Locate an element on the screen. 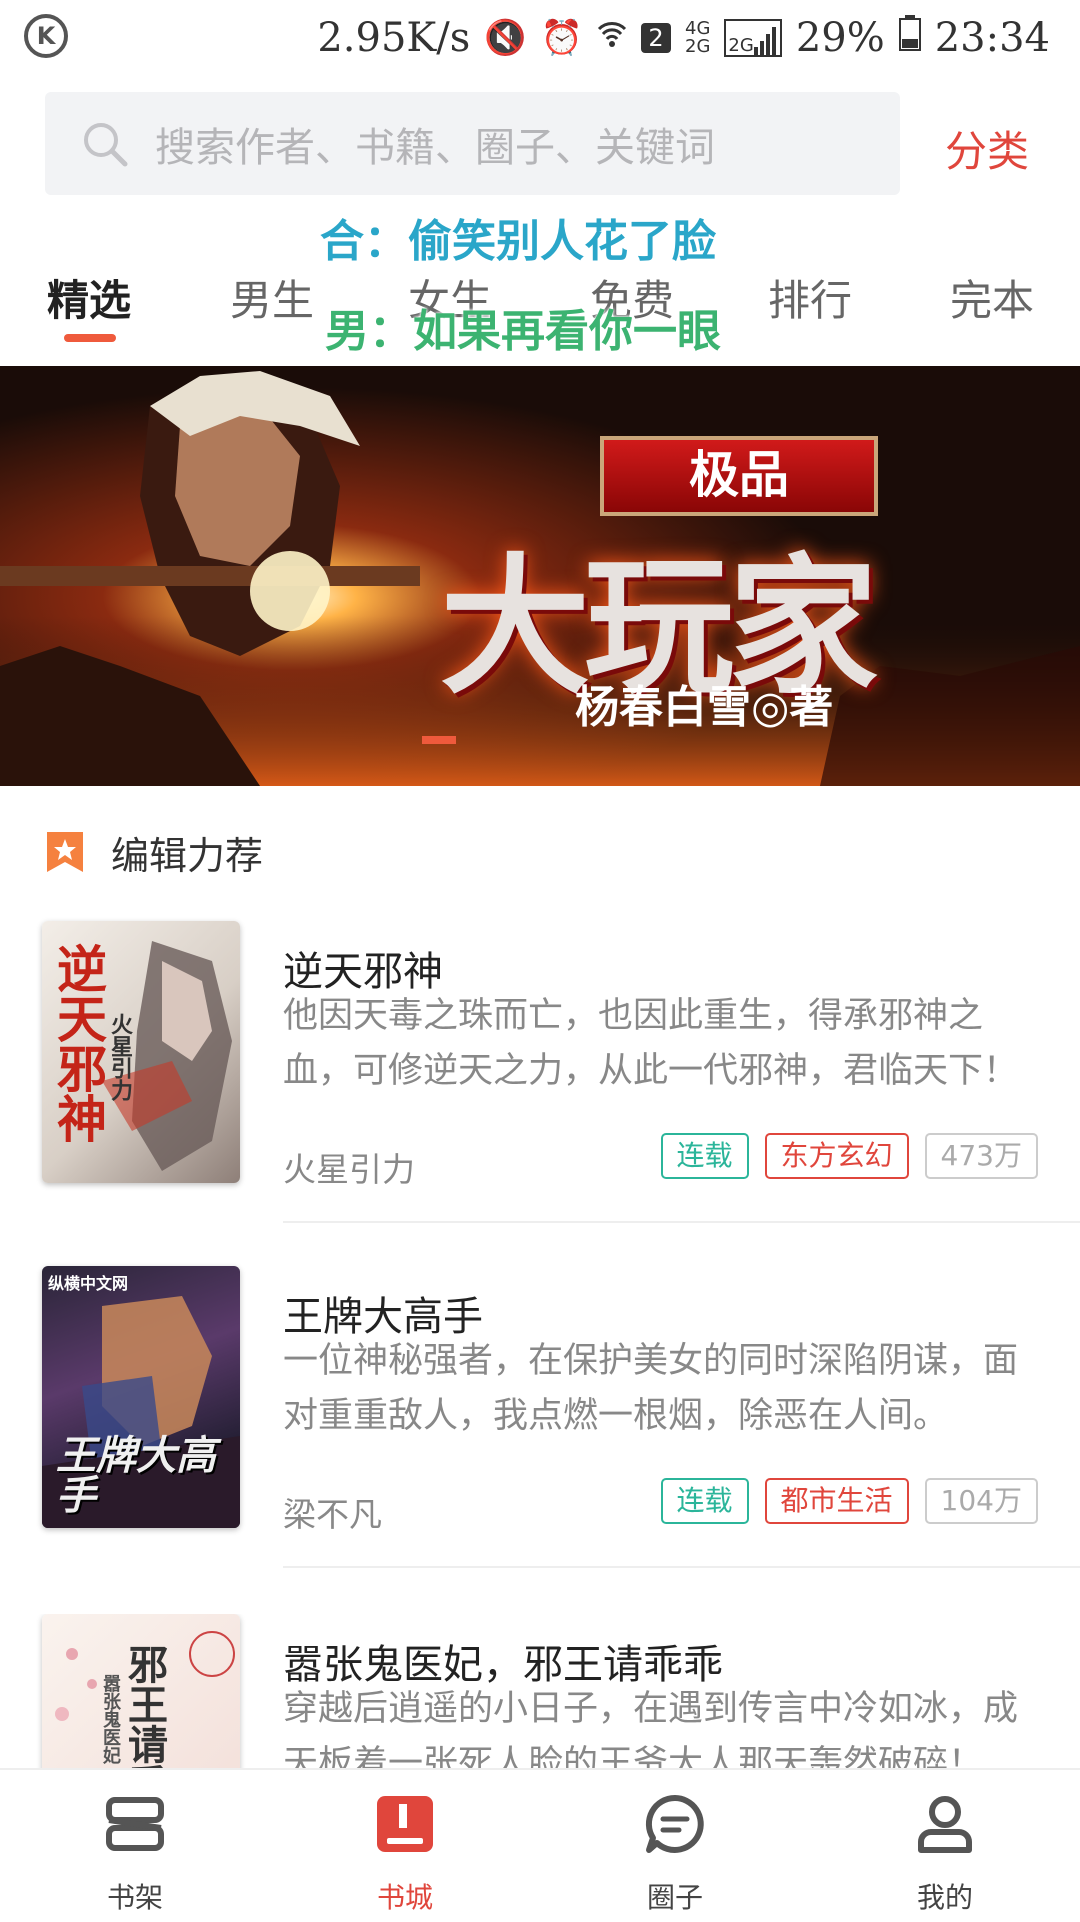 The height and width of the screenshot is (1922, 1080). search-placeholder: 搜索作者、书籍、圈子、关键词 is located at coordinates (435, 147).